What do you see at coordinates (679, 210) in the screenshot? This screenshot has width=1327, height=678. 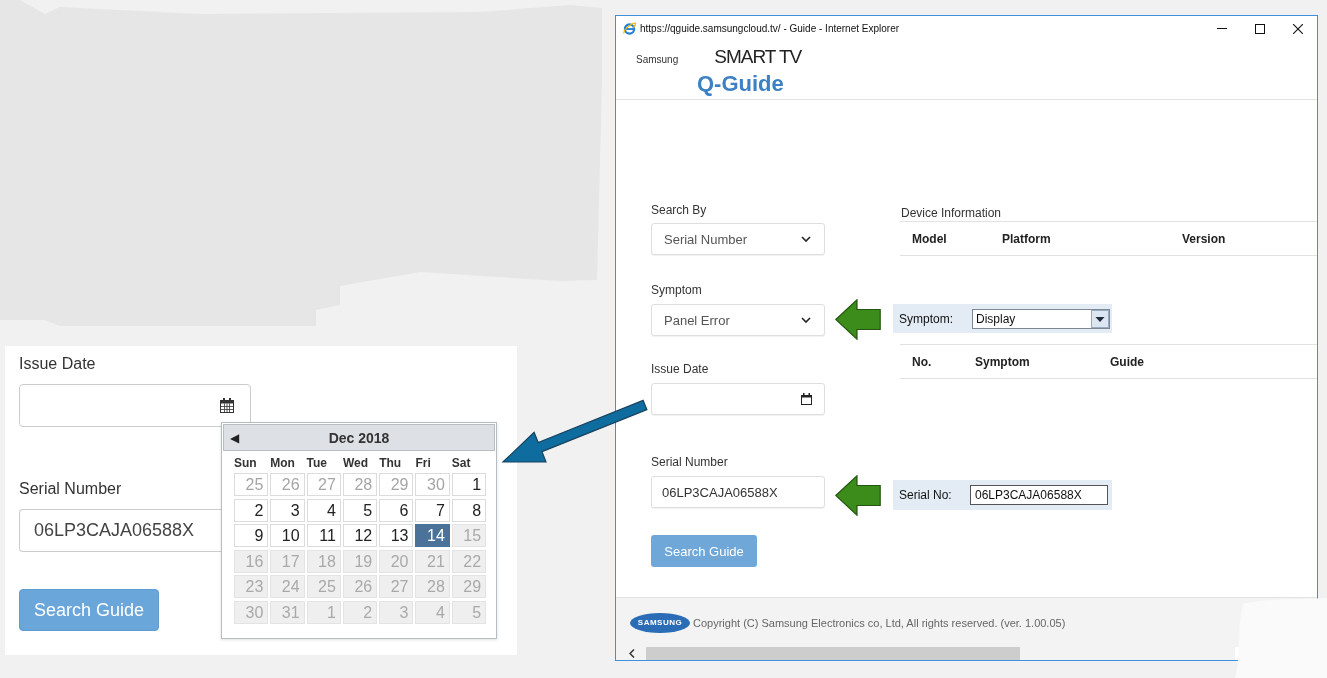 I see `field-label: Search By` at bounding box center [679, 210].